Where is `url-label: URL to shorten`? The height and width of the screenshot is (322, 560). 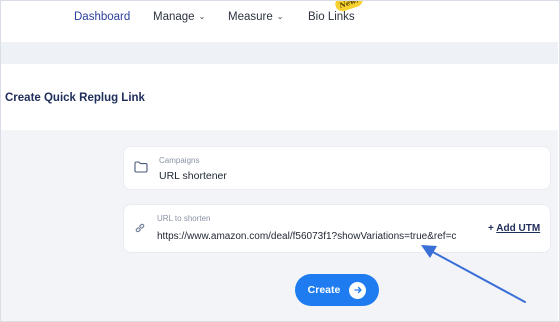 url-label: URL to shorten is located at coordinates (184, 218).